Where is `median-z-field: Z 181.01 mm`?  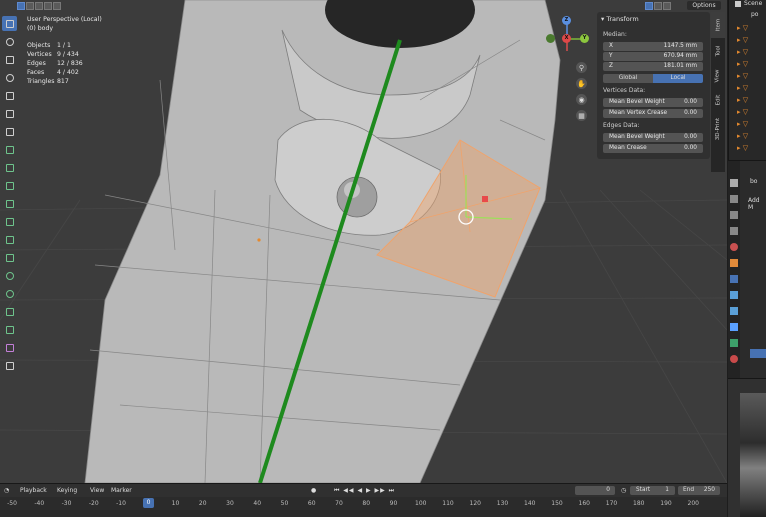 median-z-field: Z 181.01 mm is located at coordinates (653, 66).